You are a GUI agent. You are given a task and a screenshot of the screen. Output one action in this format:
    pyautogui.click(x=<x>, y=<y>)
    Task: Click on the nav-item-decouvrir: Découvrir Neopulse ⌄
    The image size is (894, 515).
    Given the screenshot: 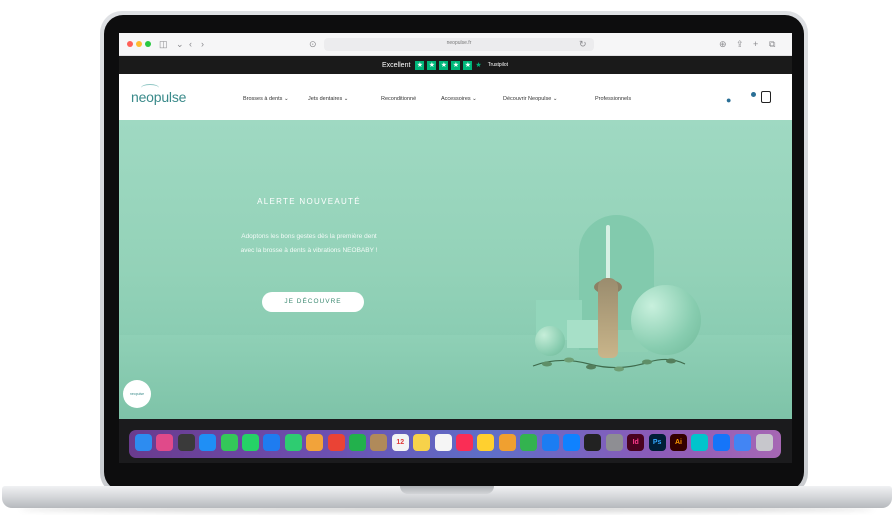 What is the action you would take?
    pyautogui.click(x=530, y=99)
    